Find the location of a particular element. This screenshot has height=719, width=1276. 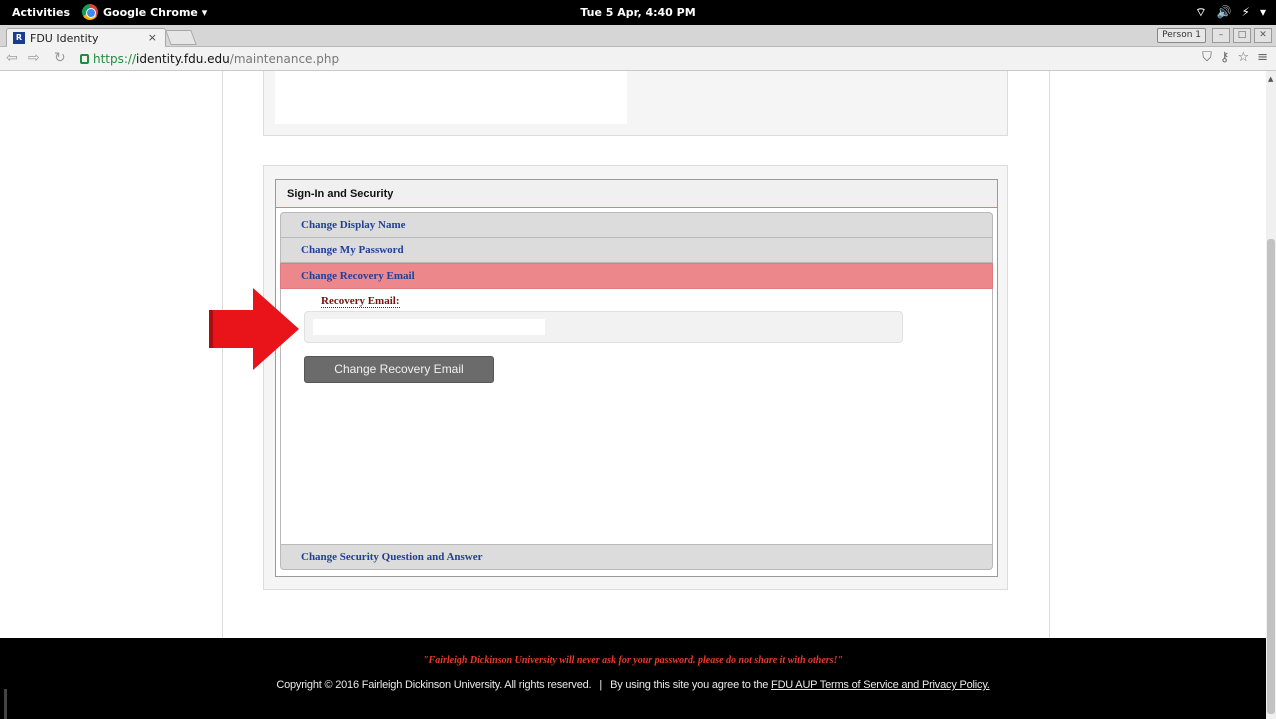

system-tray: ⌔ 🔊 ⚡ ▾ is located at coordinates (1230, 12).